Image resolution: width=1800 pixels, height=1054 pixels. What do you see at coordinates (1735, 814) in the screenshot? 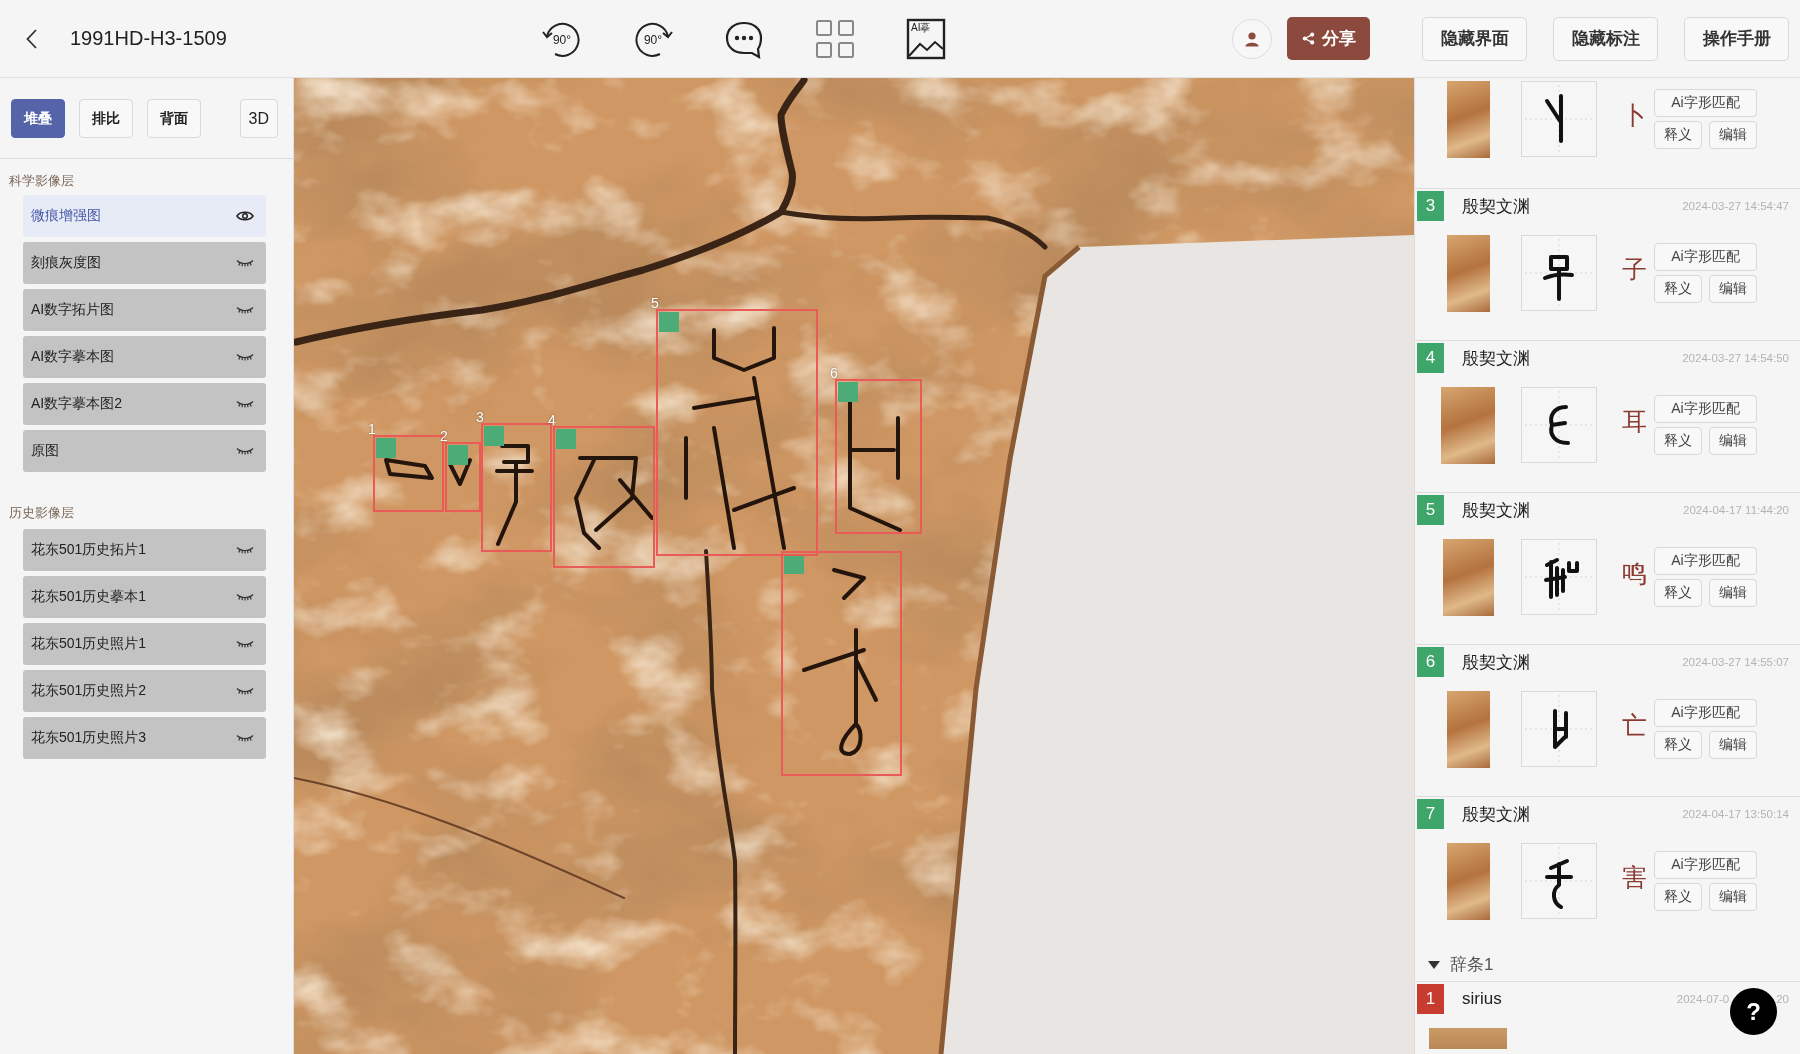
I see `timestamp: 2024-04-17 13:50:14` at bounding box center [1735, 814].